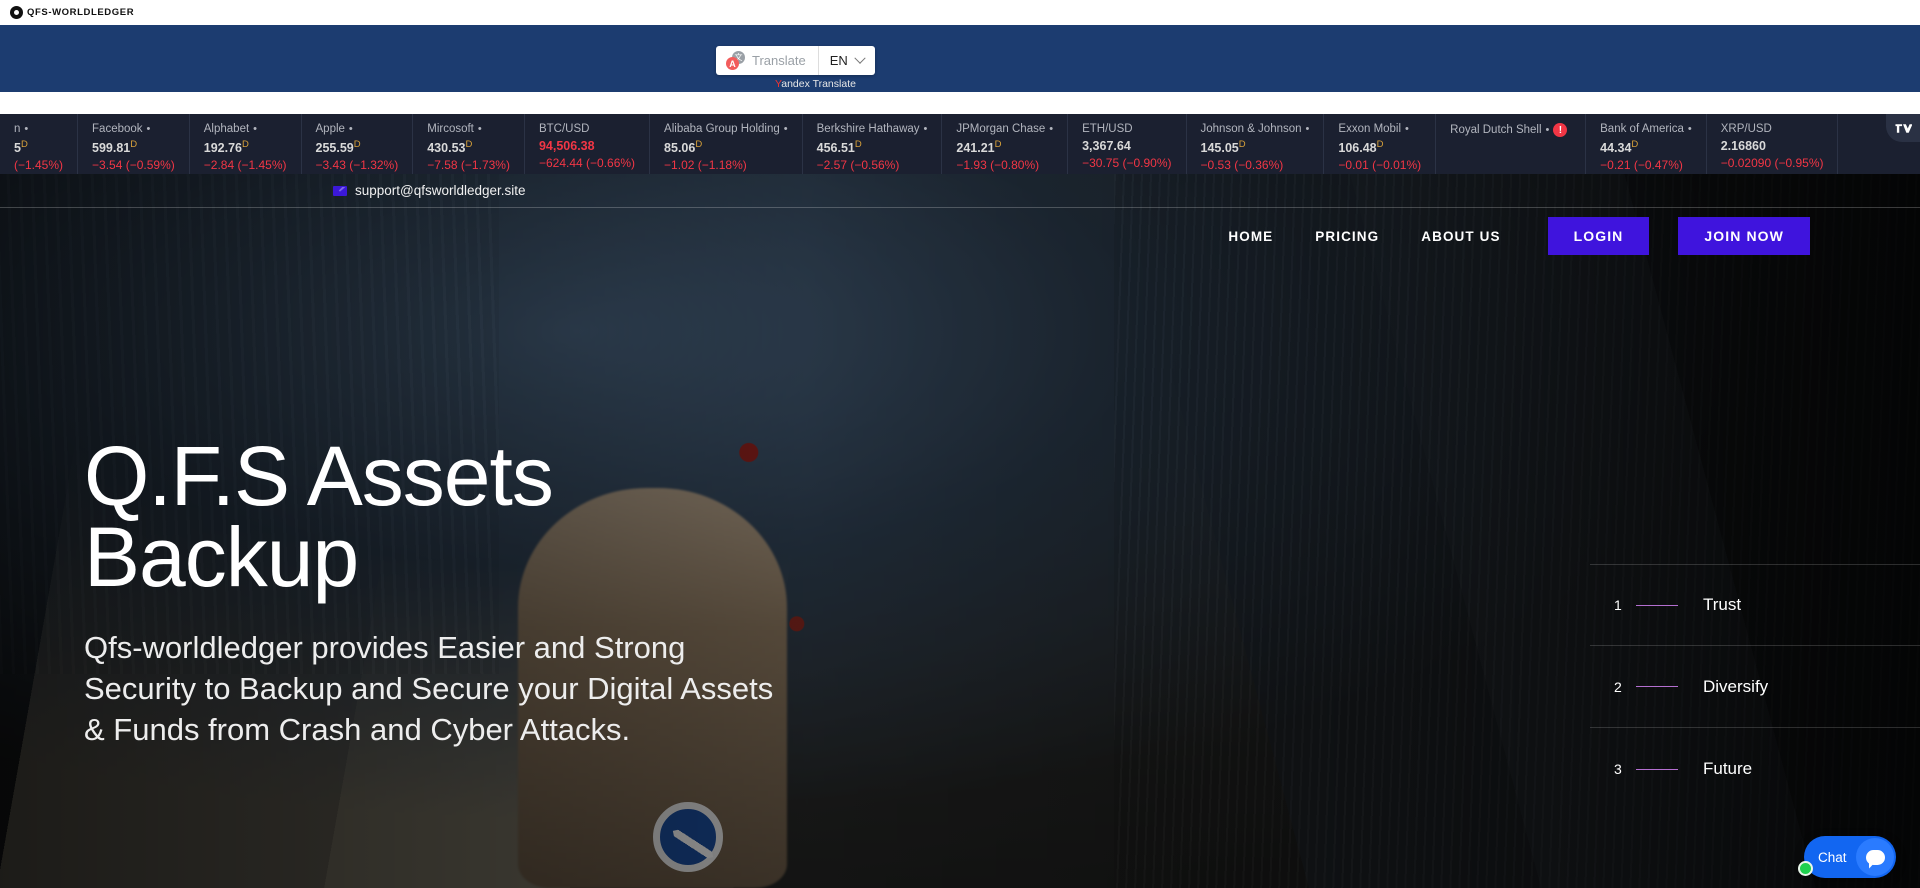  Describe the element at coordinates (1373, 128) in the screenshot. I see `ticker-symbol: Exxon Mobil •` at that location.